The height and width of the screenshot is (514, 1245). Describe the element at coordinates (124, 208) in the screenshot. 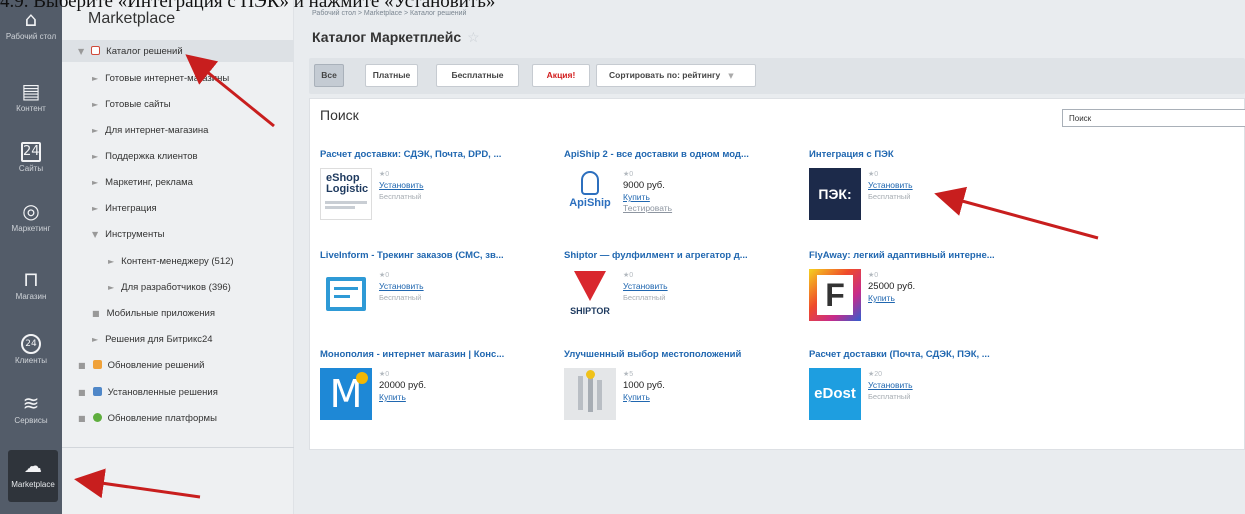

I see `sidebar-item-integration: ► Интеграция` at that location.